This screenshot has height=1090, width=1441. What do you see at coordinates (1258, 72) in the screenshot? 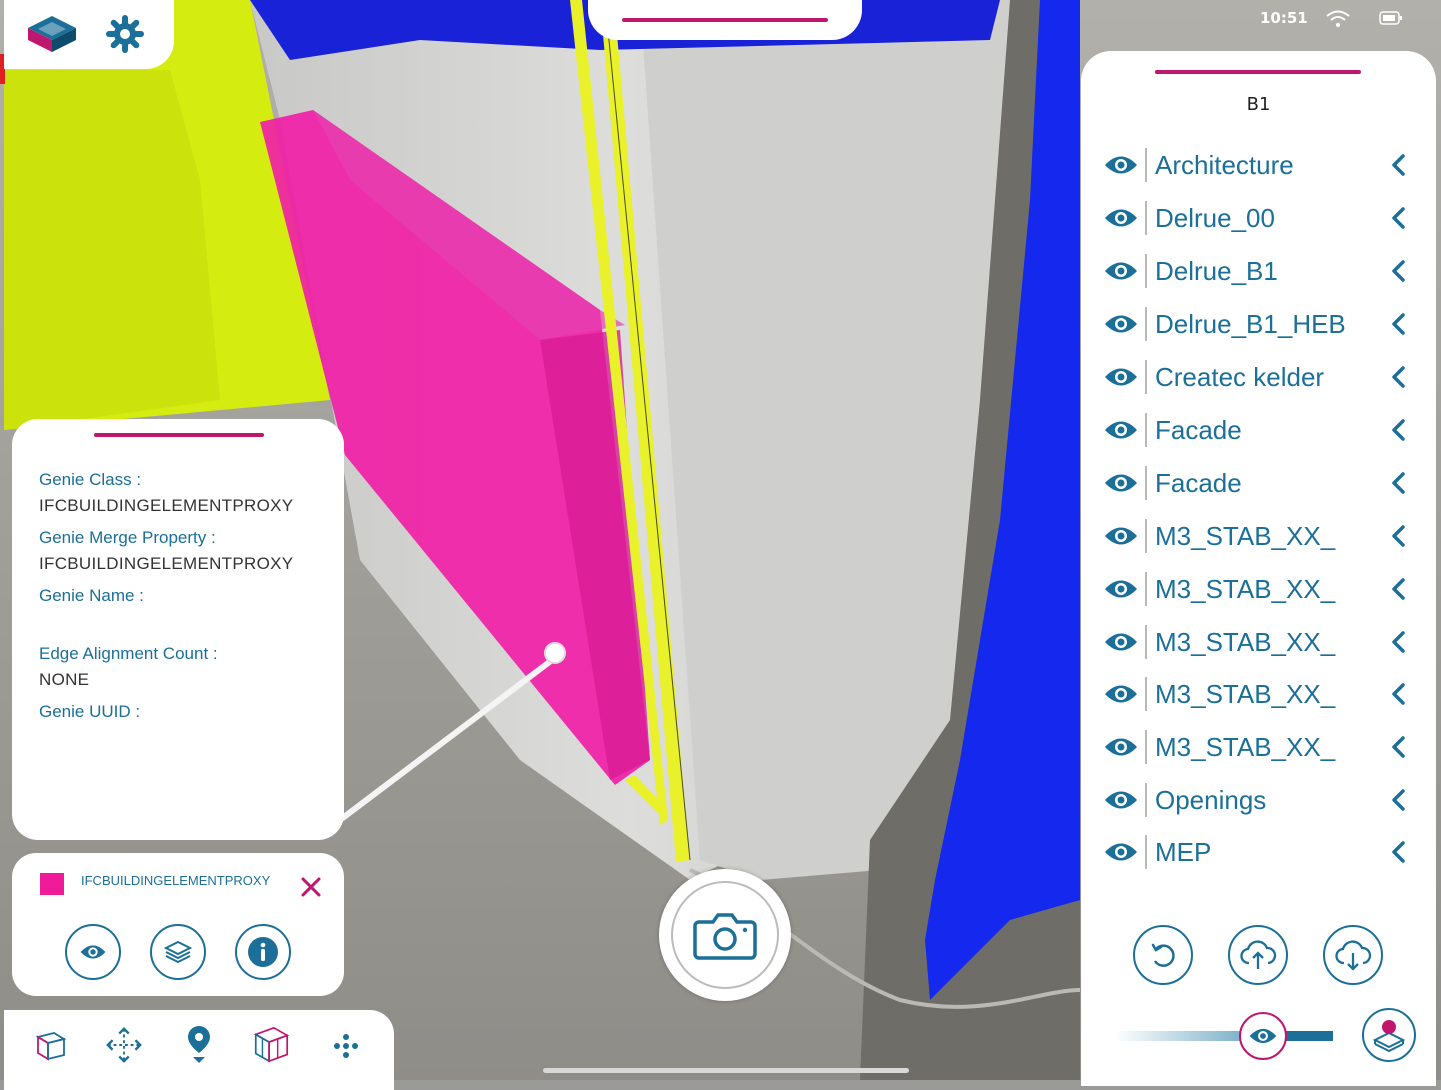
I see `layers-panel-handle` at bounding box center [1258, 72].